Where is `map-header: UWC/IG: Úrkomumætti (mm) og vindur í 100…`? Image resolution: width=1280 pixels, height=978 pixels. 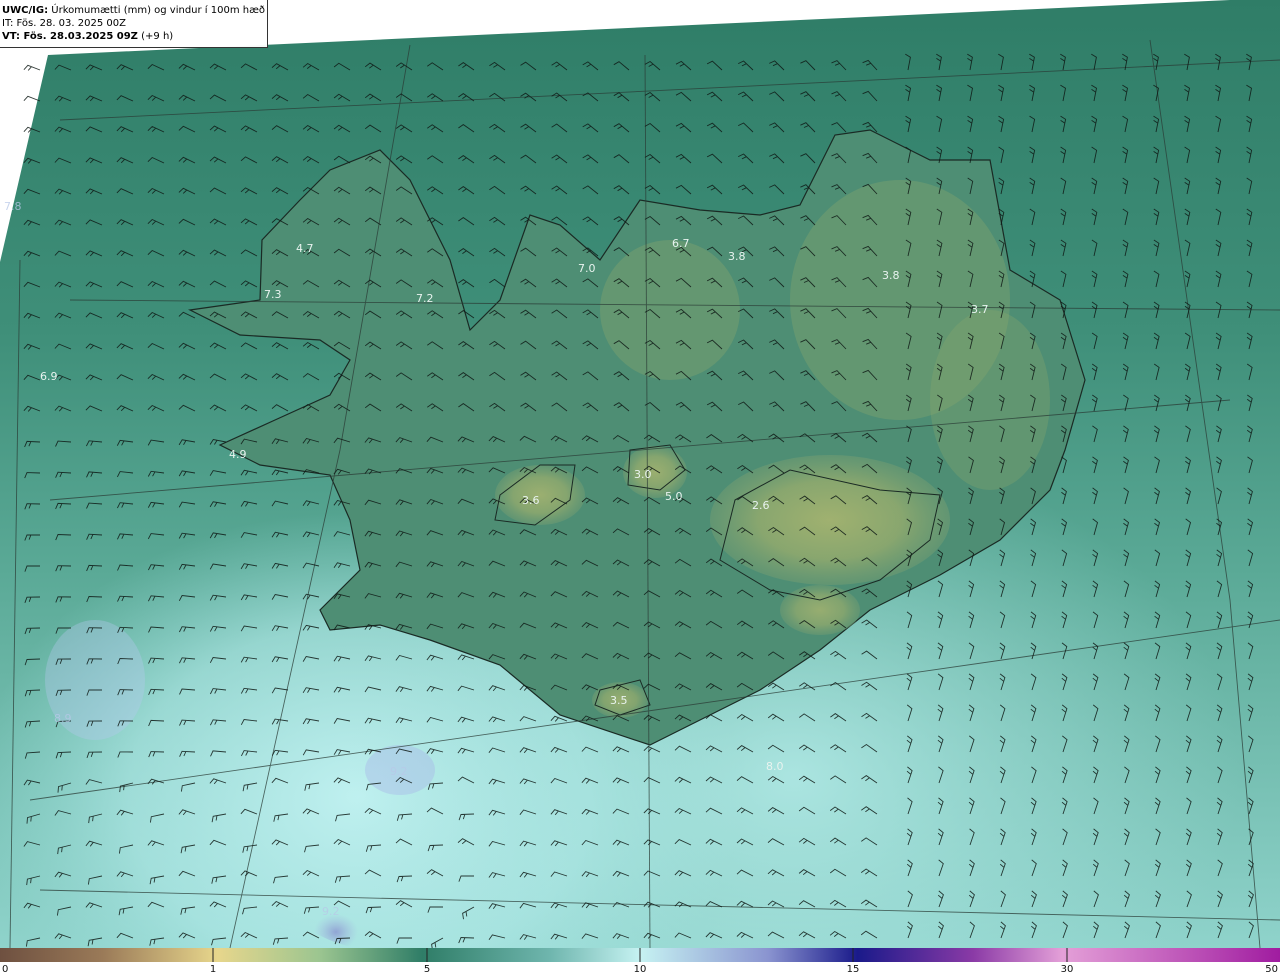
map-header: UWC/IG: Úrkomumætti (mm) og vindur í 100… is located at coordinates (134, 24).